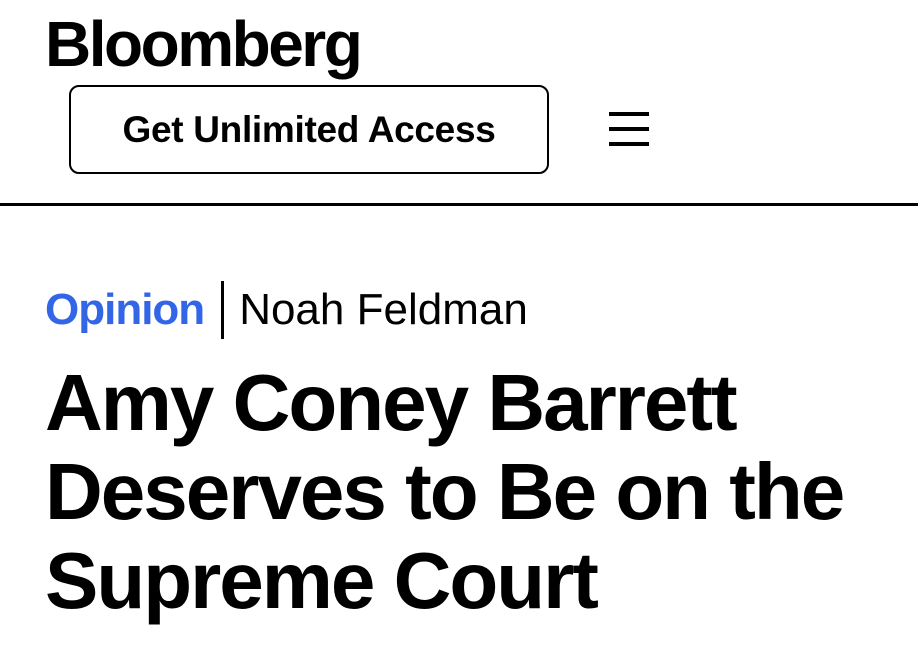 The image size is (918, 651). I want to click on section-label-opinion: Opinion, so click(125, 310).